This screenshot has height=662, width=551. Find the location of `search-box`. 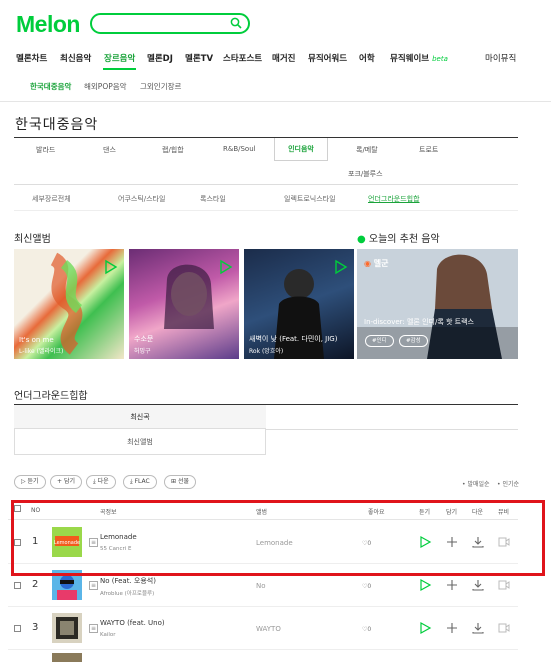

search-box is located at coordinates (170, 24).